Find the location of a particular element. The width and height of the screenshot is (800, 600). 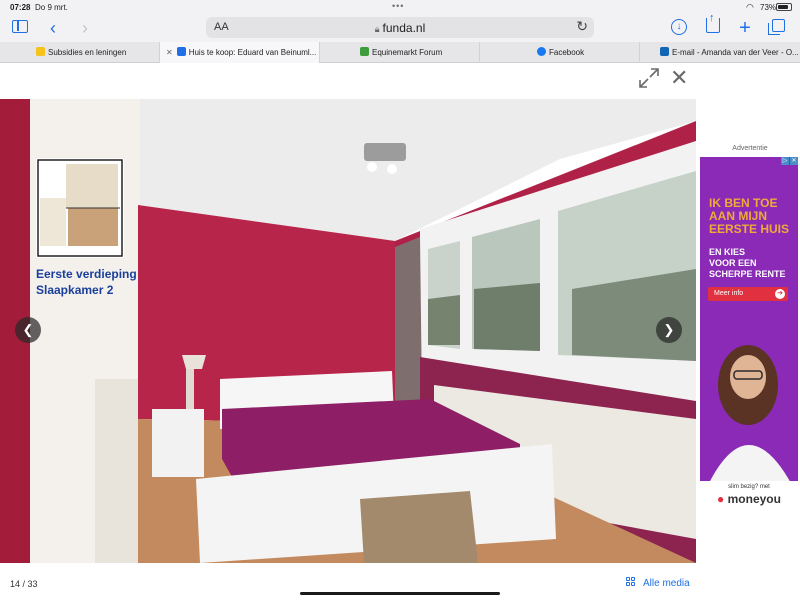

plus-icon: + is located at coordinates (745, 28).